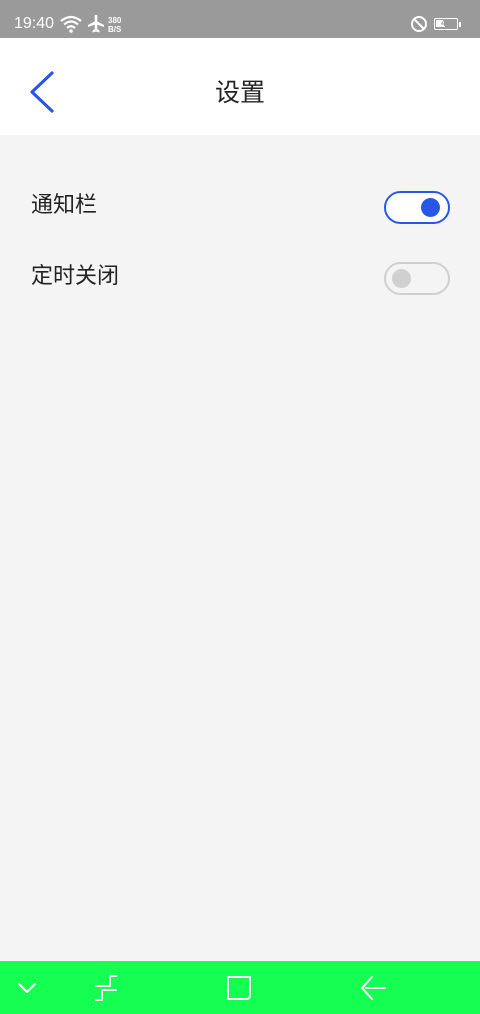 This screenshot has height=1014, width=480. Describe the element at coordinates (29, 988) in the screenshot. I see `chevron-down-icon` at that location.